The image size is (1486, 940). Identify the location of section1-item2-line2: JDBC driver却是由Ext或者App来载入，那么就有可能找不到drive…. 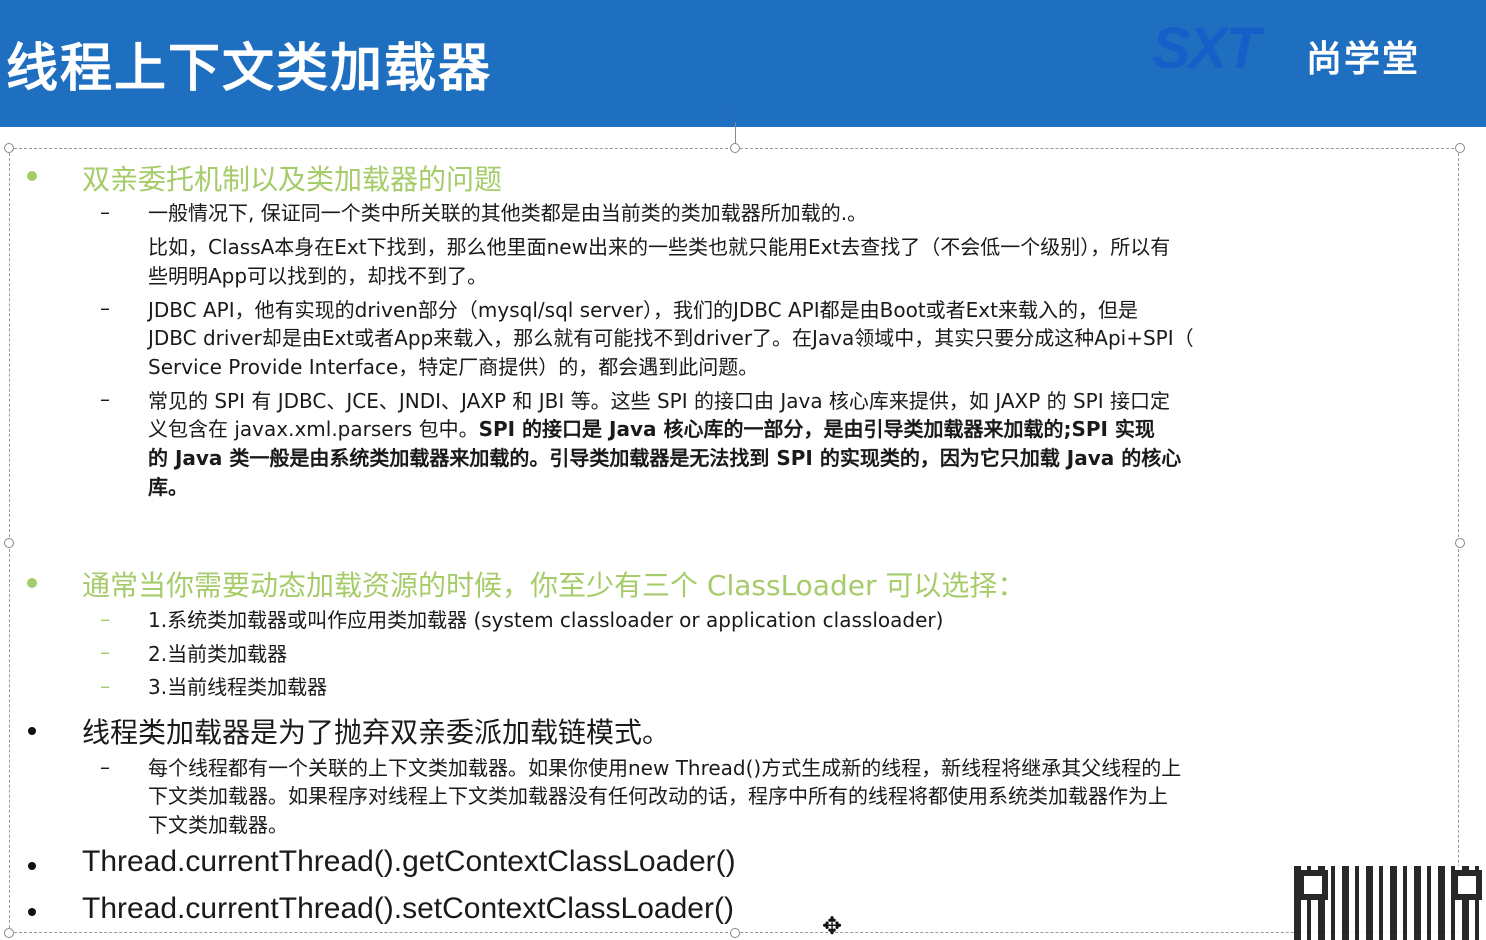
(671, 338).